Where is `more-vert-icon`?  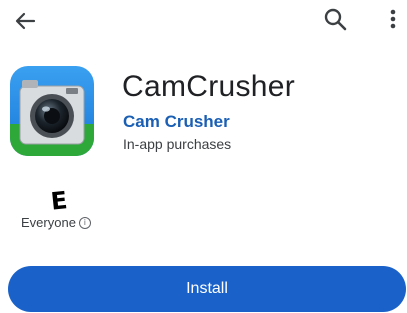
more-vert-icon is located at coordinates (393, 19).